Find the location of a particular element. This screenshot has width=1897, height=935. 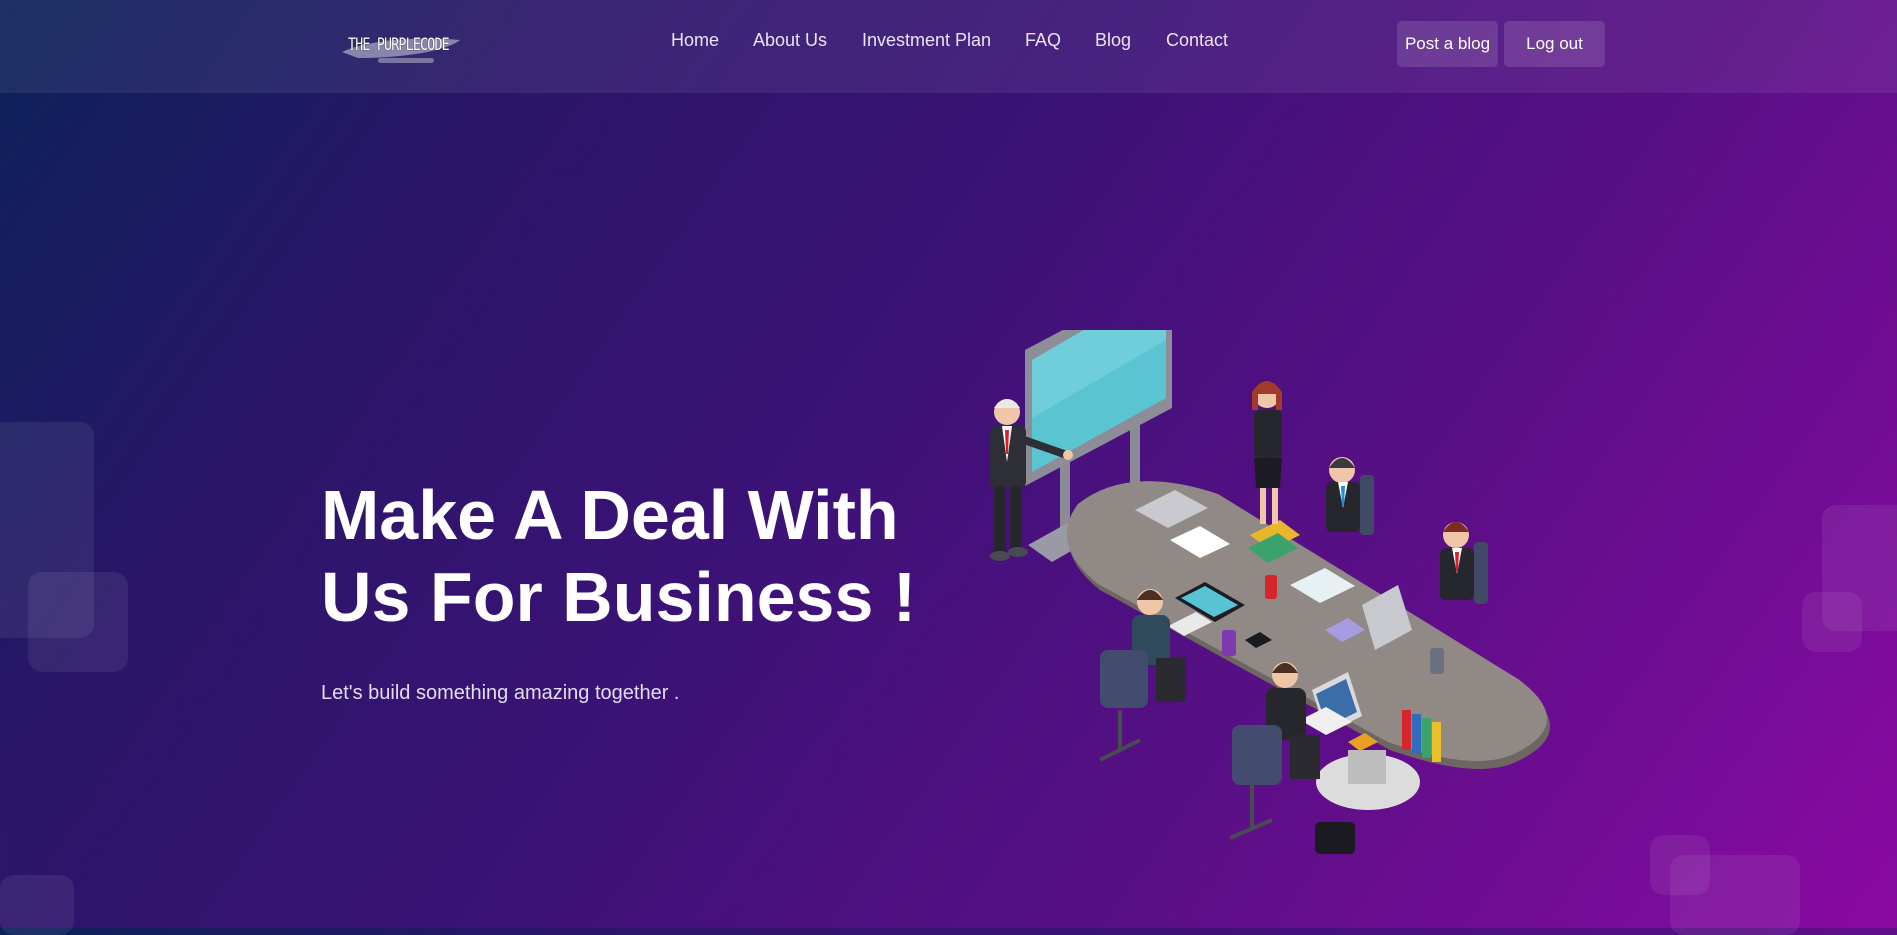

logout-button: Log out is located at coordinates (1554, 44).